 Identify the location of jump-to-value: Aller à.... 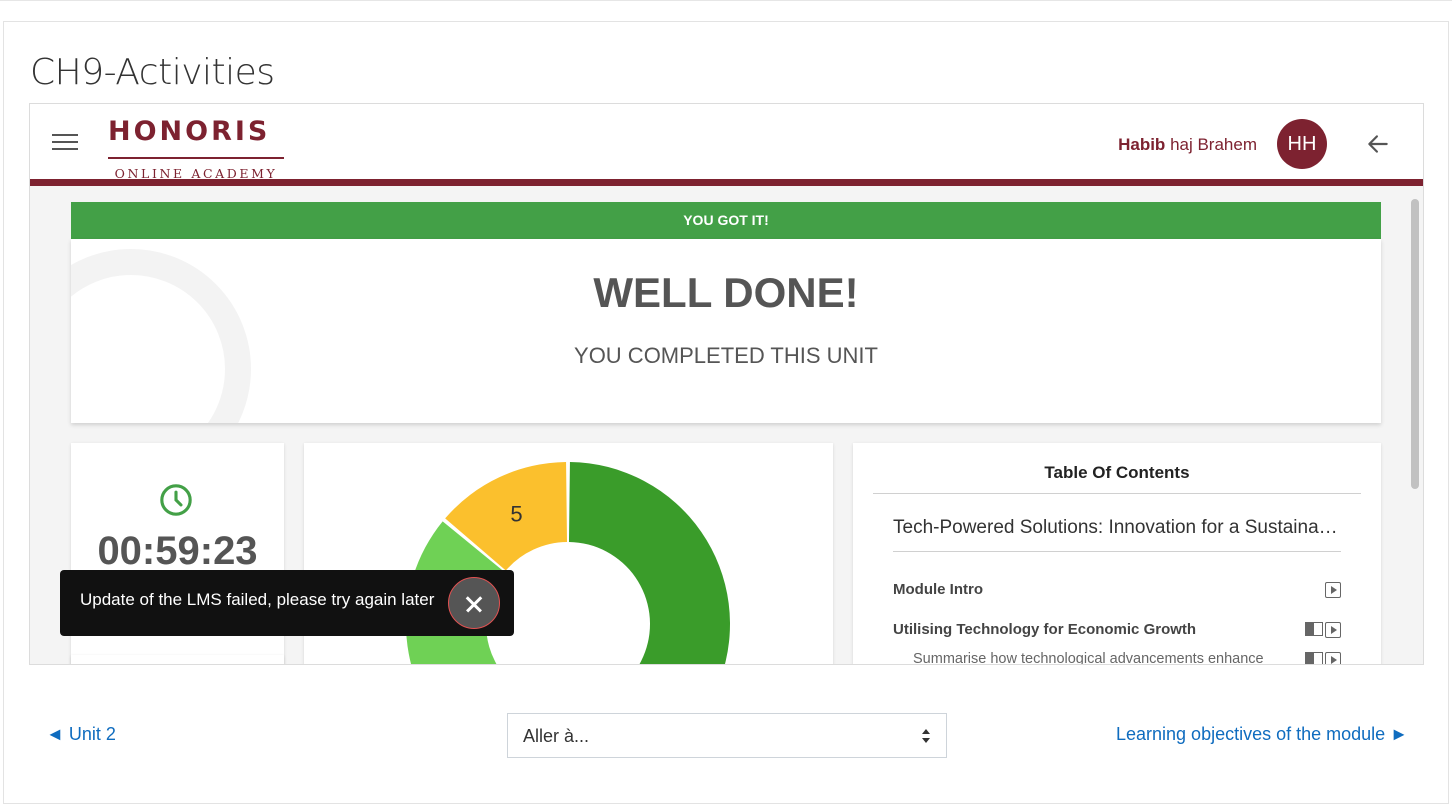
(556, 736).